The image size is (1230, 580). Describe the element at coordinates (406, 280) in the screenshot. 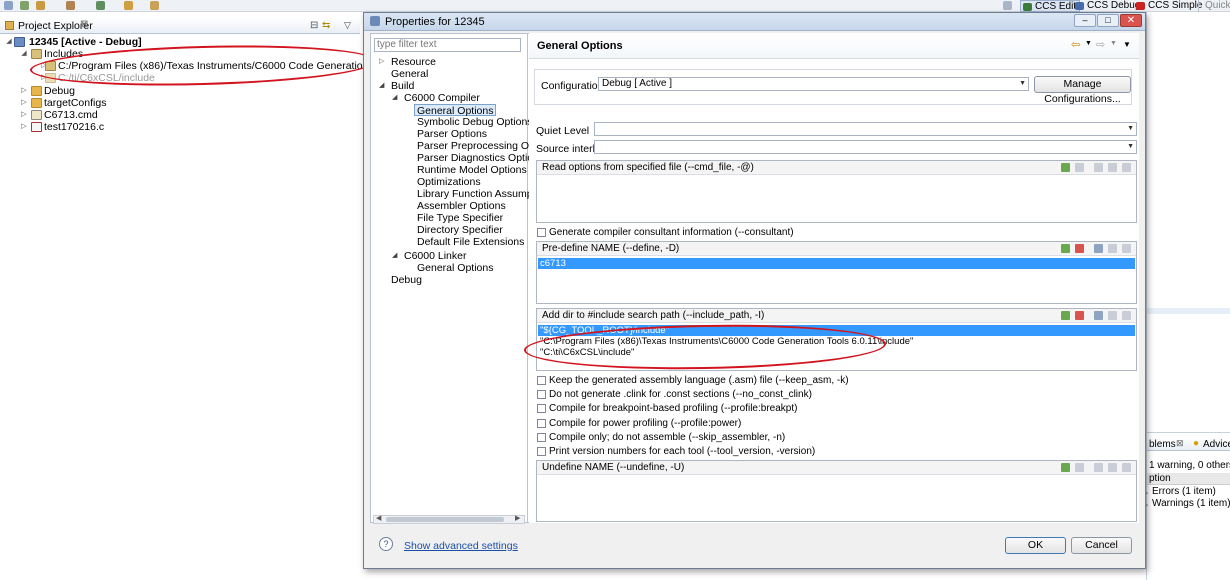

I see `nav-item-debug: Debug` at that location.